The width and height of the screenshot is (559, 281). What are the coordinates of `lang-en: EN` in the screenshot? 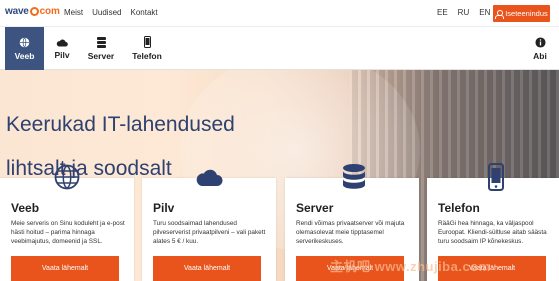 It's located at (484, 12).